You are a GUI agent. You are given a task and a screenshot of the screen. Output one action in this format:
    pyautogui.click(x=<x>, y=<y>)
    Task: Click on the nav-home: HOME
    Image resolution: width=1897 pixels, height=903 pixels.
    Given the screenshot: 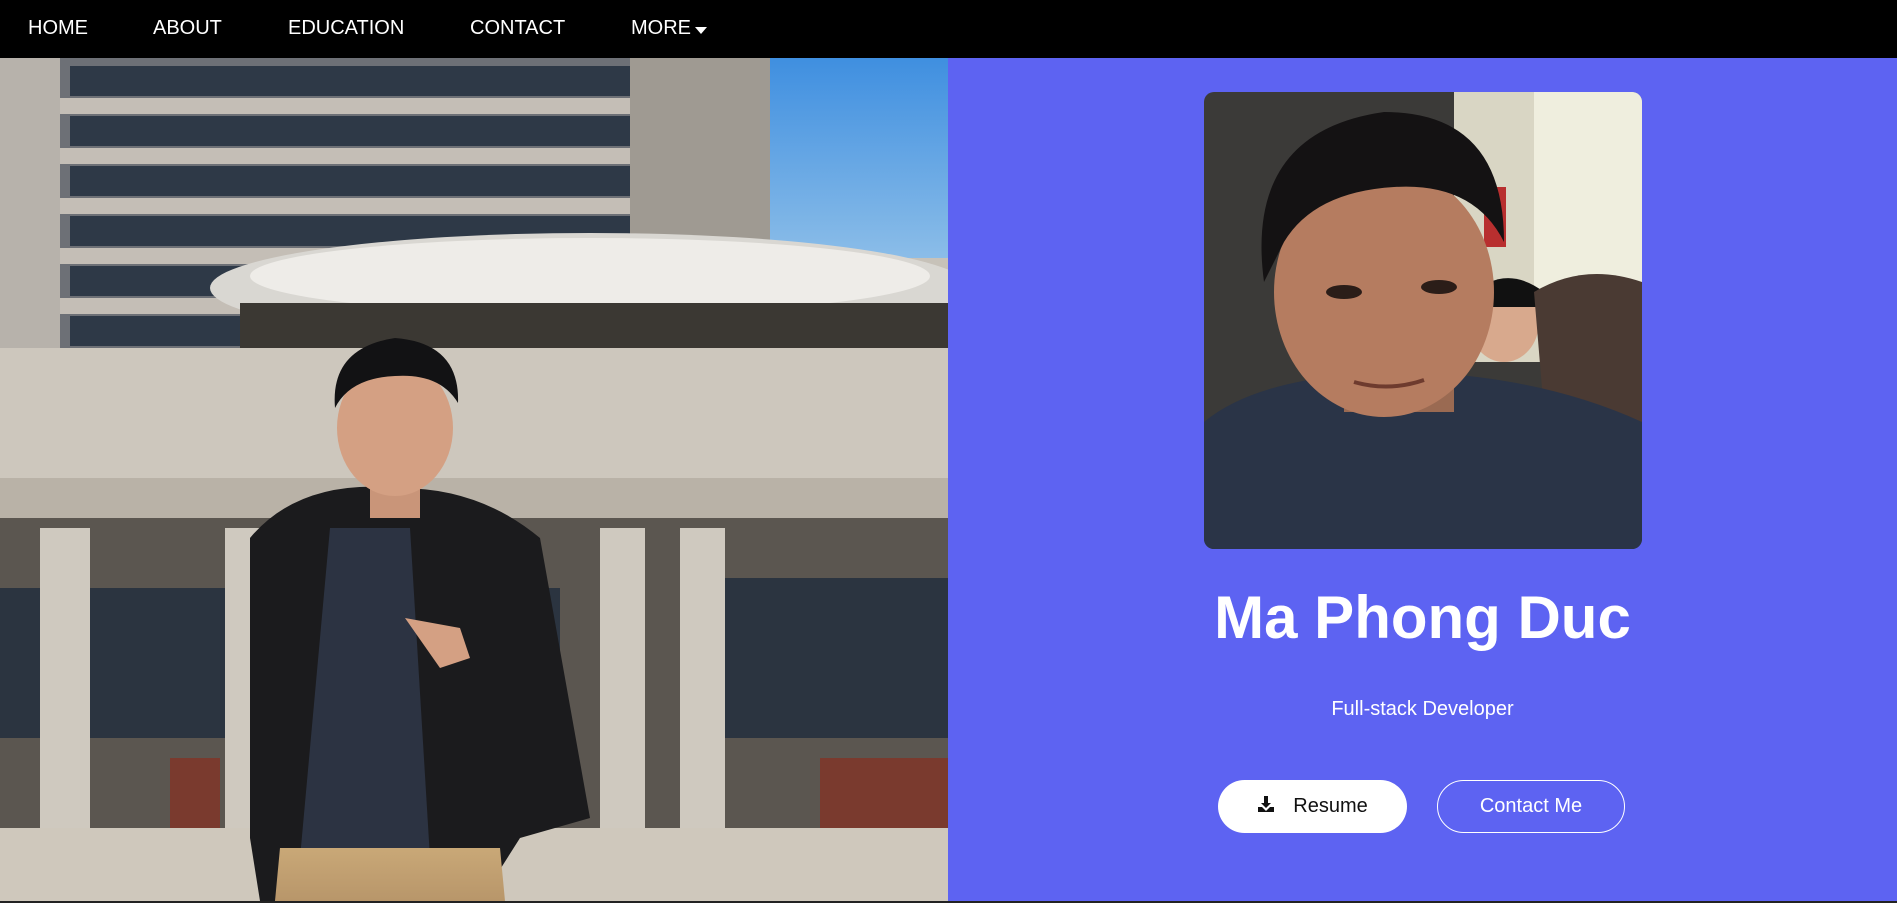 What is the action you would take?
    pyautogui.click(x=58, y=29)
    